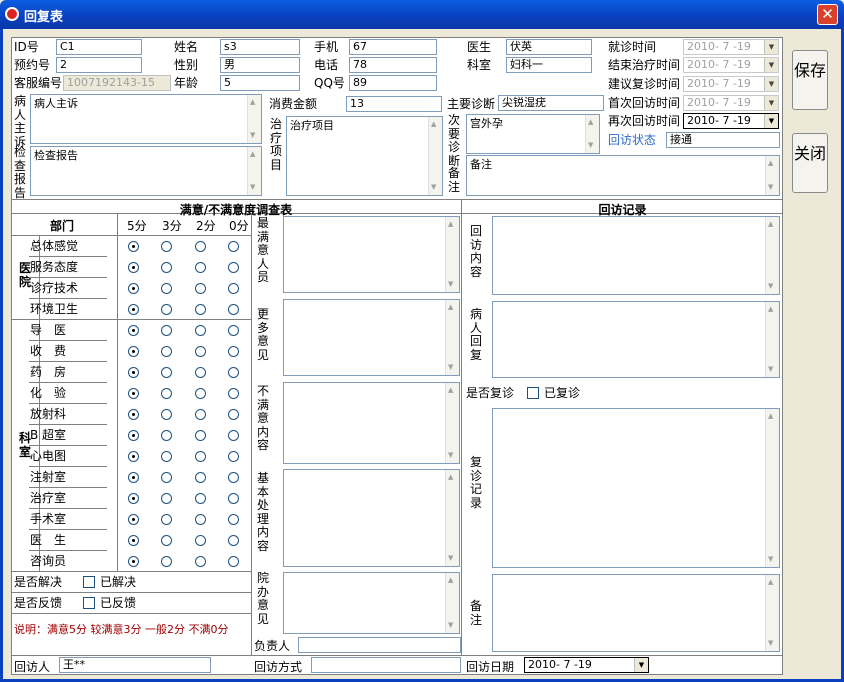 The width and height of the screenshot is (844, 682). Describe the element at coordinates (394, 104) in the screenshot. I see `amount-field: 13` at that location.